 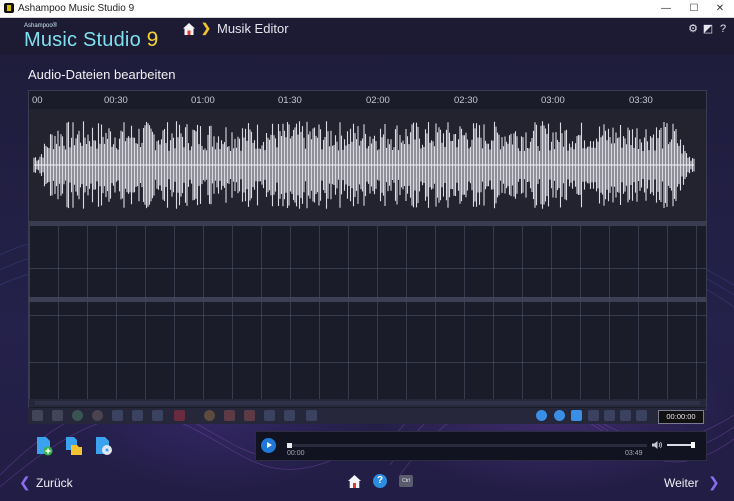 What do you see at coordinates (157, 415) in the screenshot?
I see `rewind-icon` at bounding box center [157, 415].